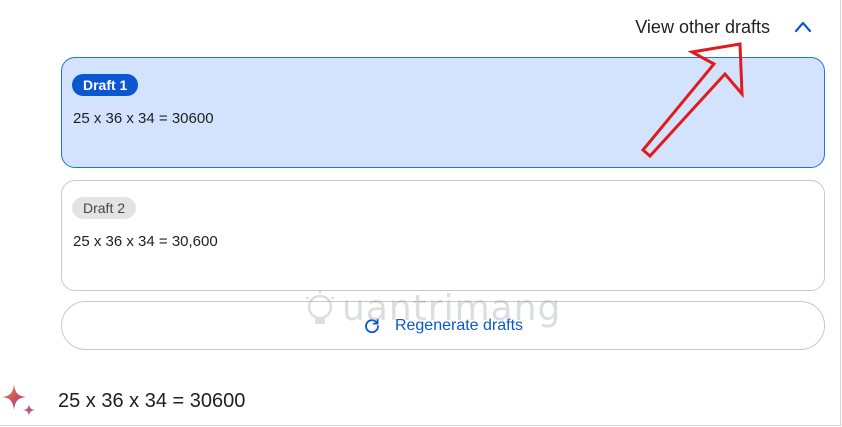 The image size is (842, 427). What do you see at coordinates (152, 400) in the screenshot?
I see `response-text: 25 x 36 x 34 = 30600` at bounding box center [152, 400].